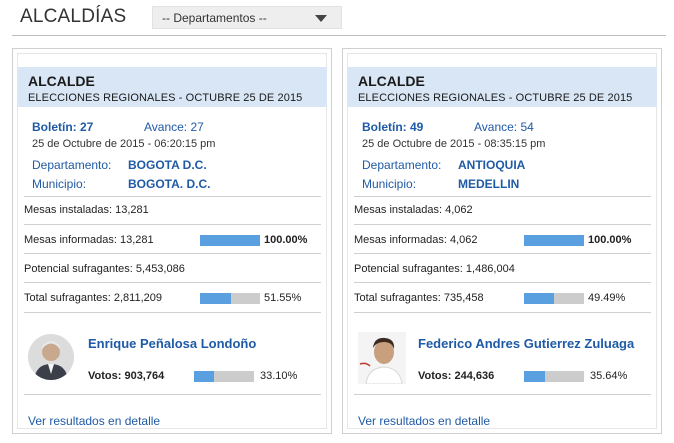 The height and width of the screenshot is (443, 674). Describe the element at coordinates (419, 298) in the screenshot. I see `total-sufragantes: Total sufragantes: 735,458` at that location.